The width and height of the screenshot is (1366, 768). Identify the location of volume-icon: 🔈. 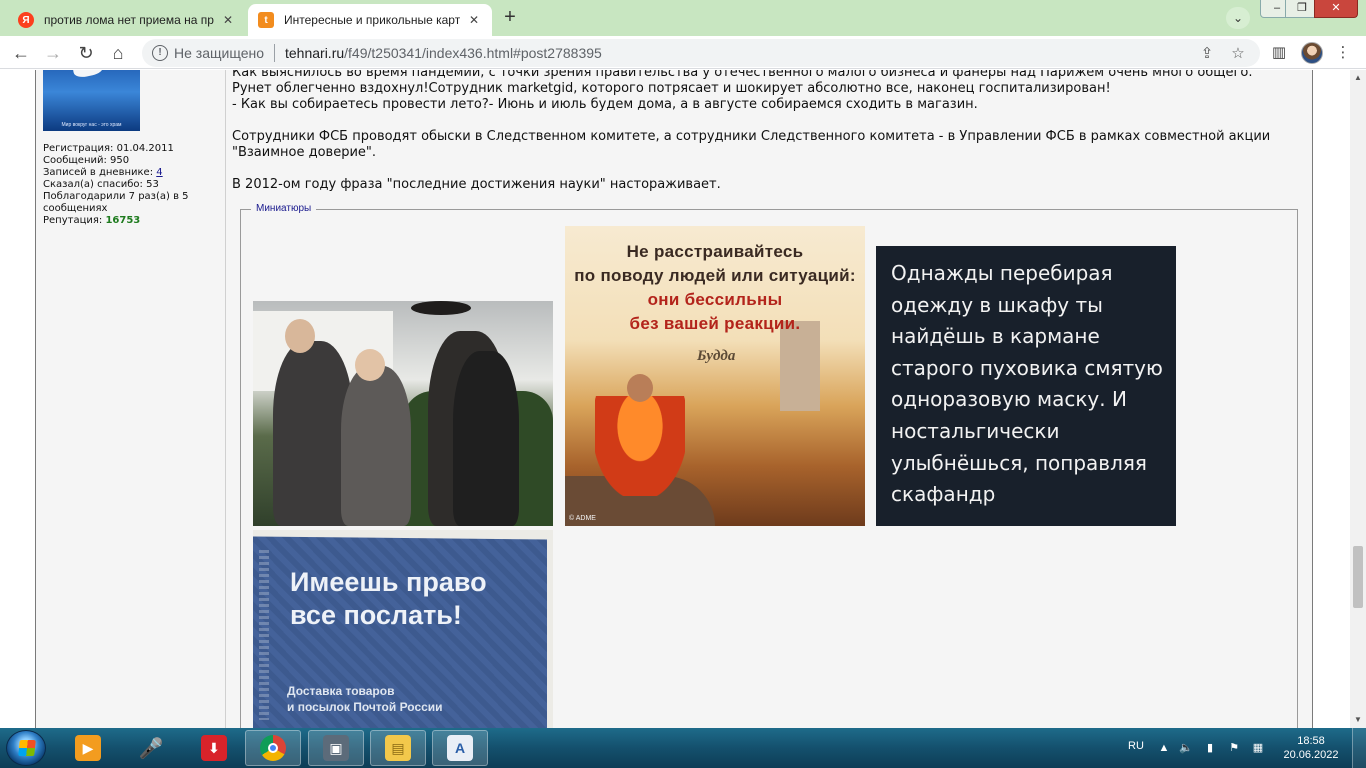
(1186, 748).